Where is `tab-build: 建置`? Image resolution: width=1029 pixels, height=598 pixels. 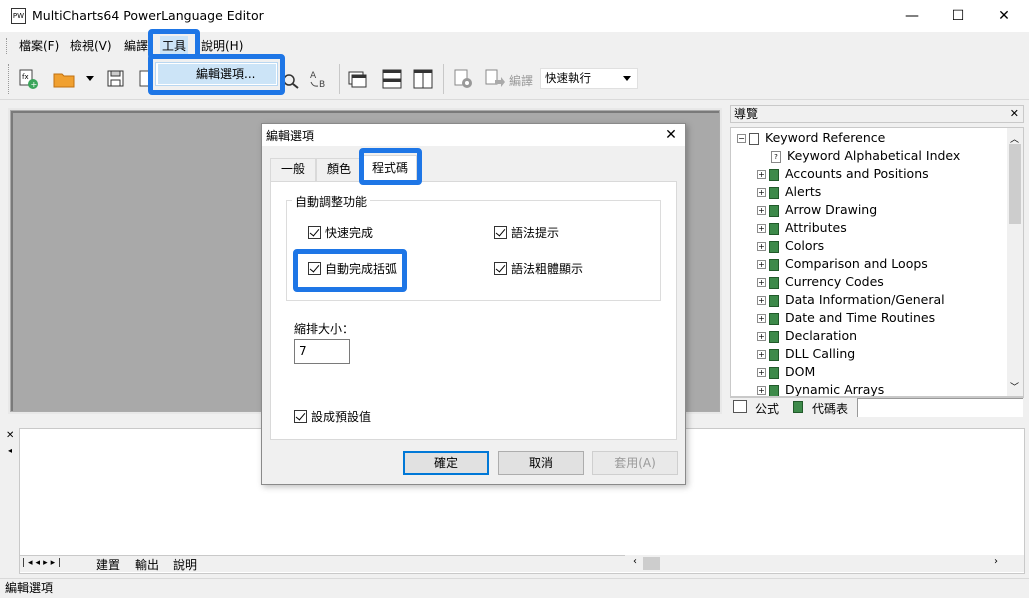 tab-build: 建置 is located at coordinates (108, 564).